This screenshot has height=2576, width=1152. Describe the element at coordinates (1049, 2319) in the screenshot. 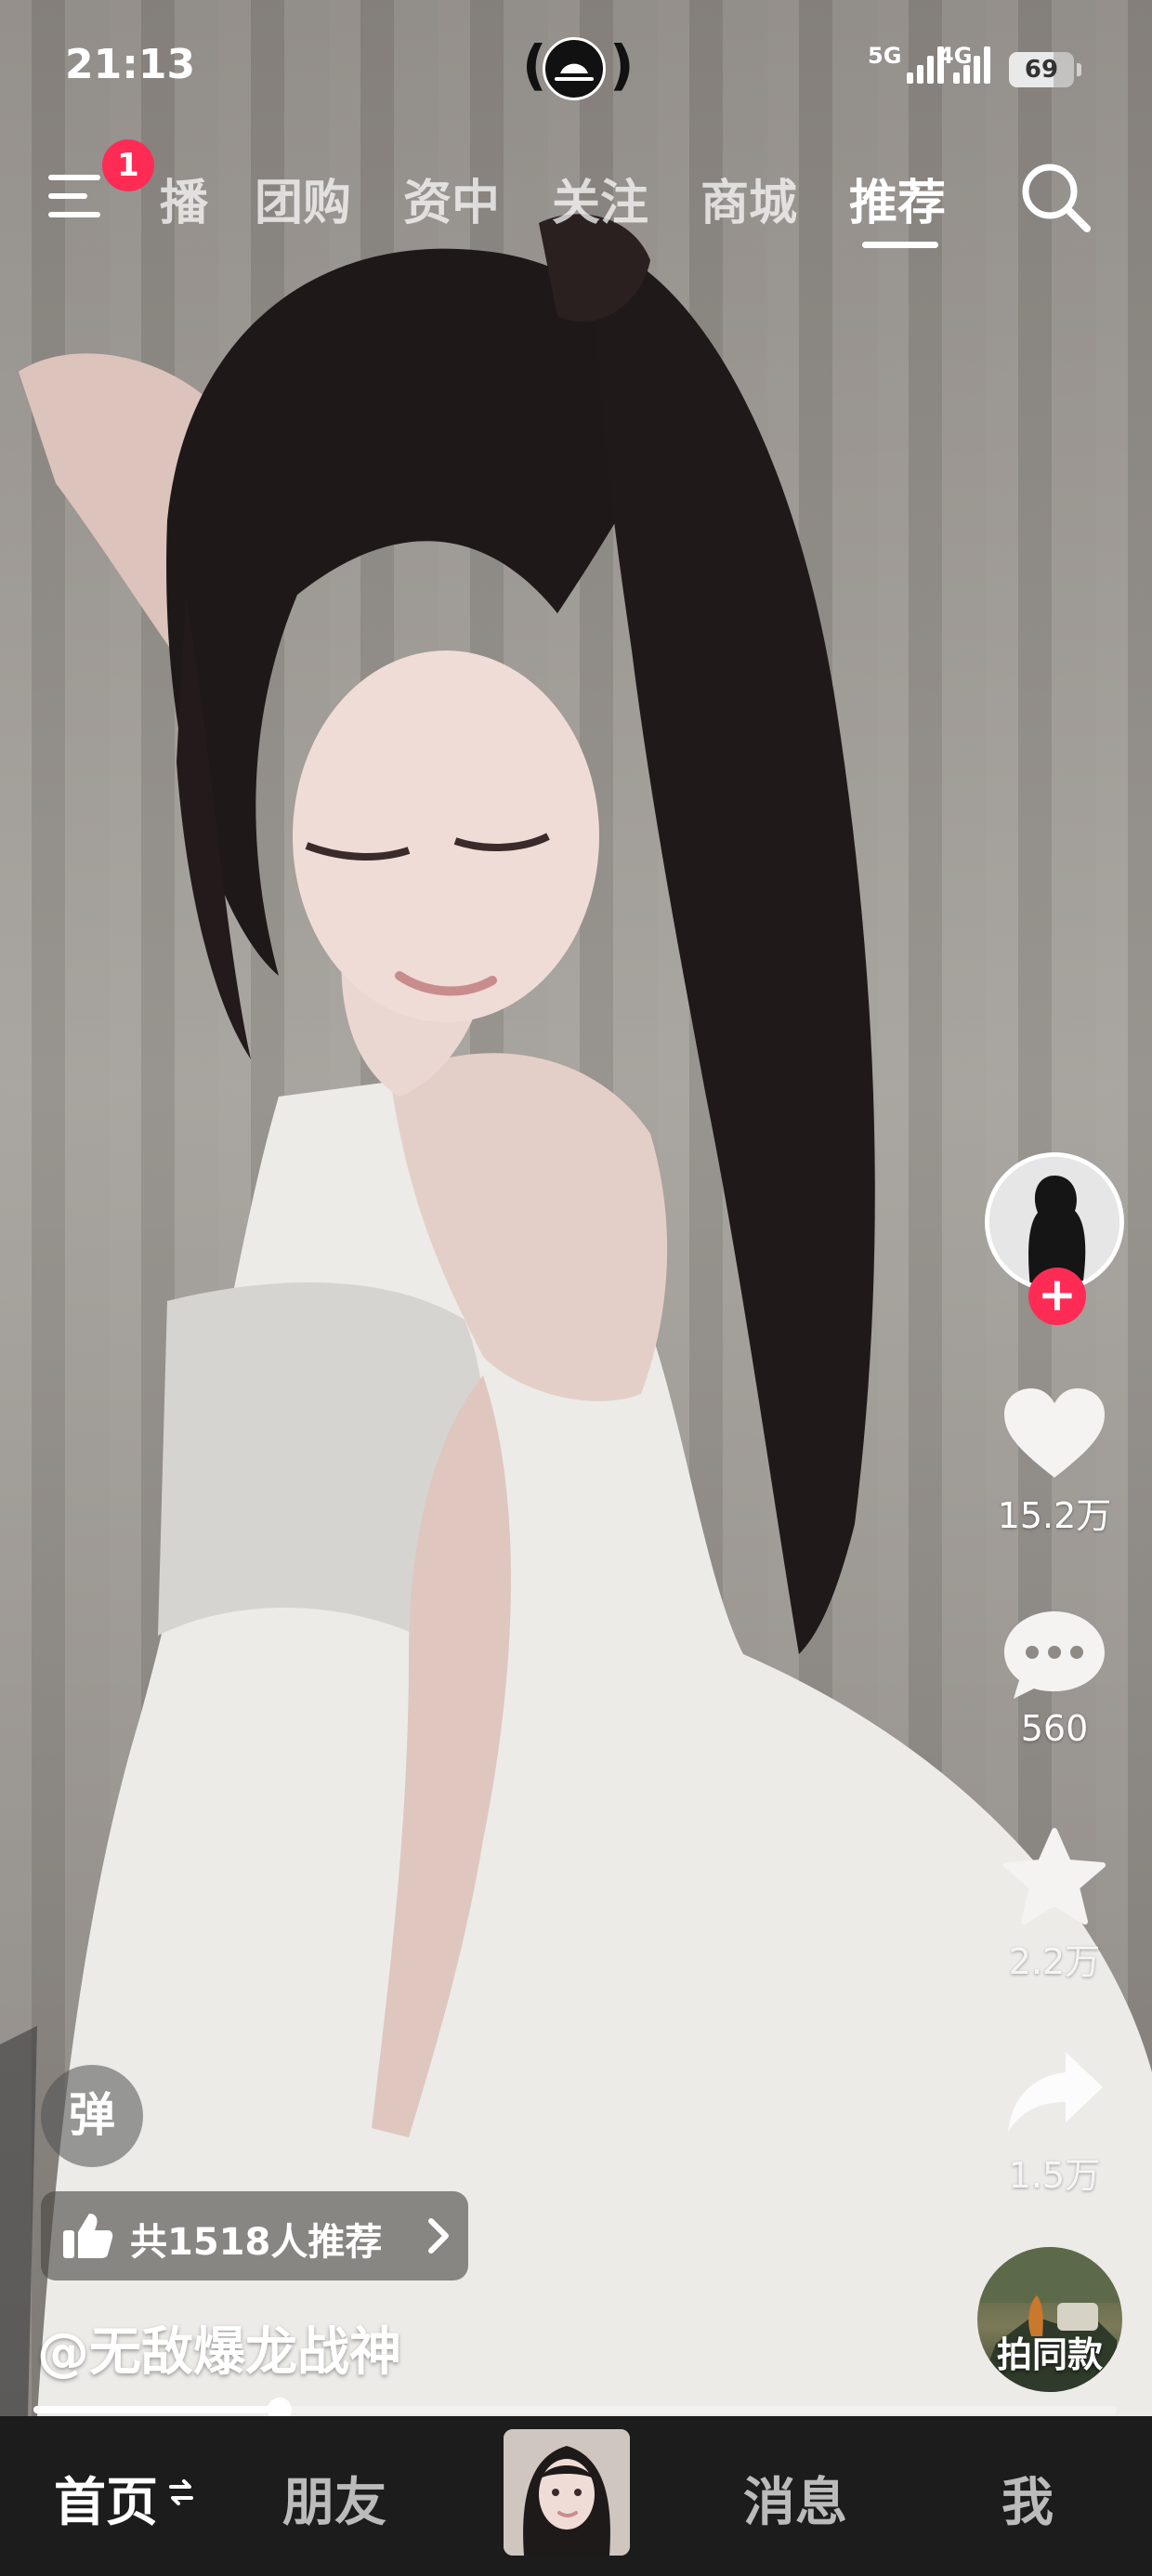

I see `same-style-button: 拍同款` at that location.